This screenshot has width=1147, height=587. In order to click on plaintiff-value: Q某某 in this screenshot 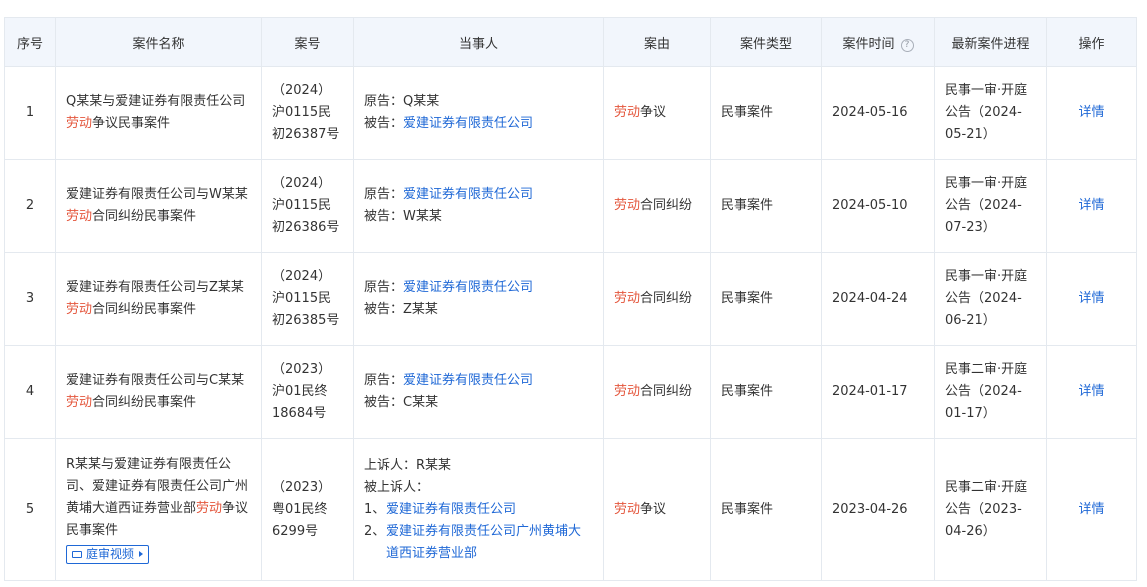, I will do `click(421, 101)`.